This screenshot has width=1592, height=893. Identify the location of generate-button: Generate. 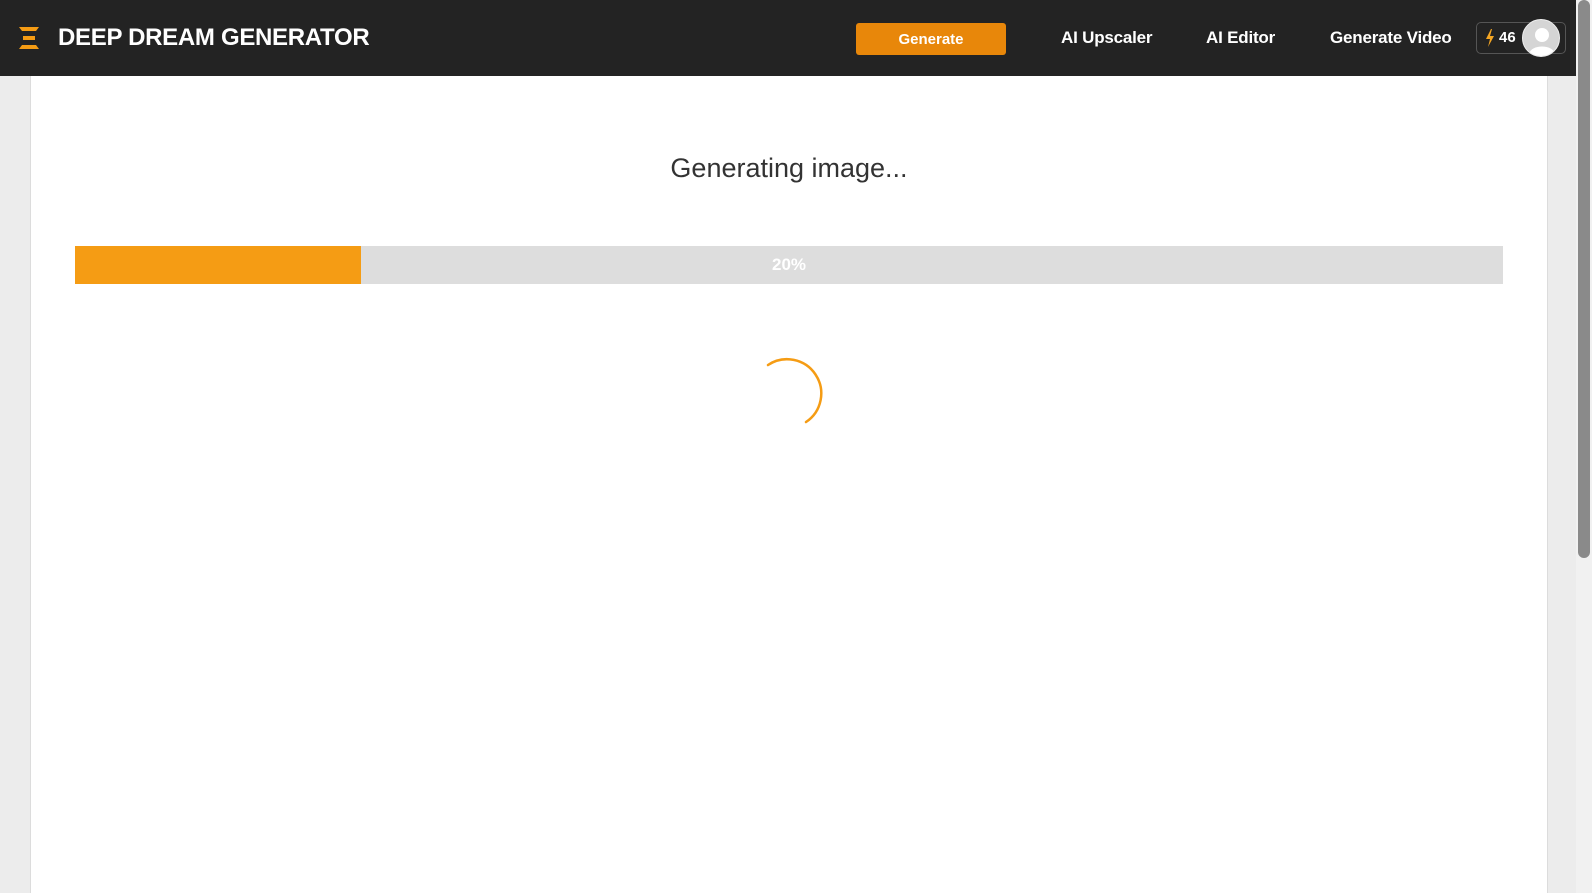
(931, 39).